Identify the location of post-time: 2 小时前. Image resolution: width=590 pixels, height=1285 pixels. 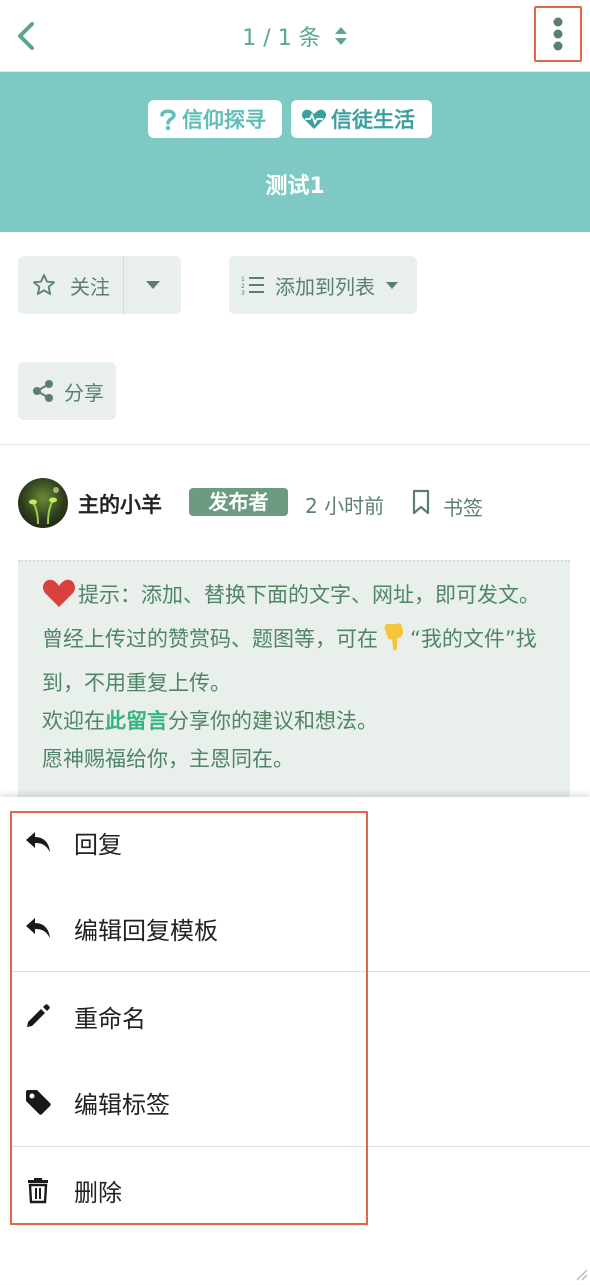
(345, 506).